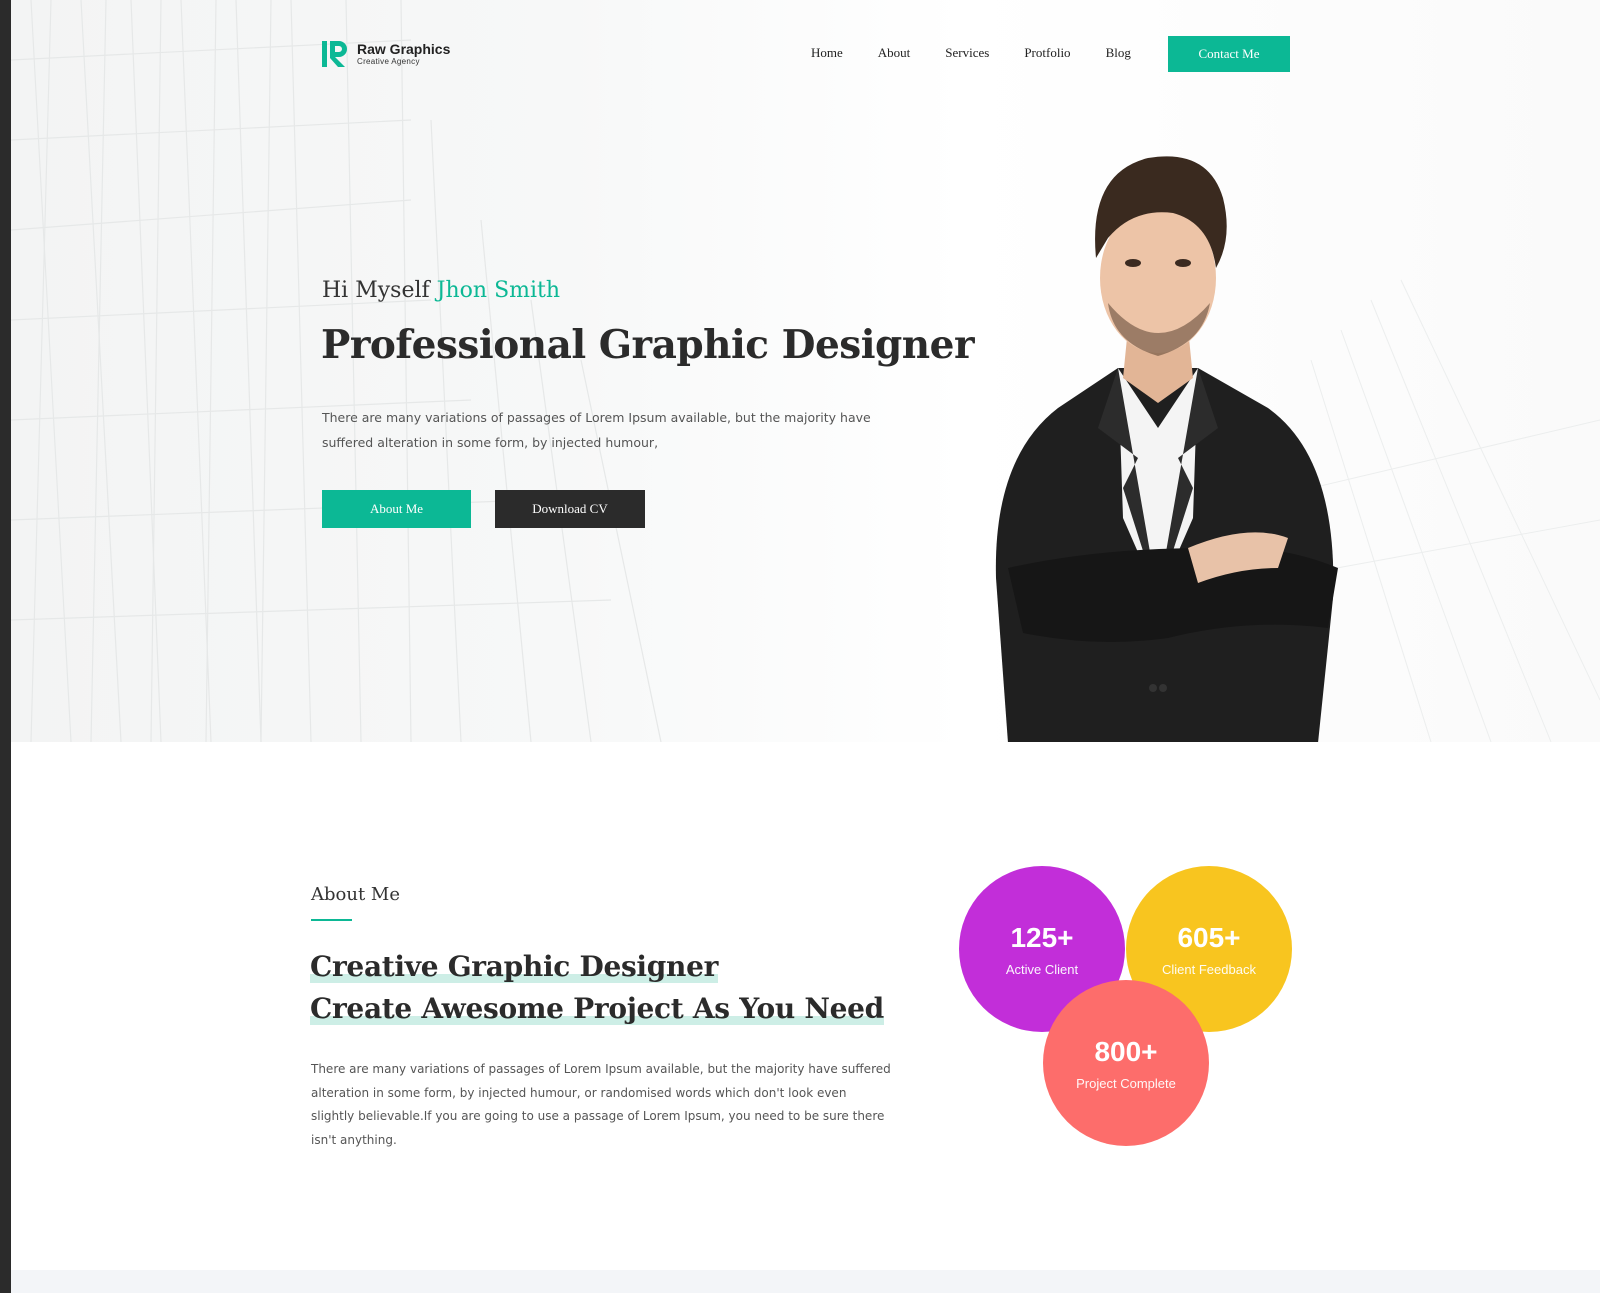  What do you see at coordinates (1126, 1051) in the screenshot?
I see `stat-value: 800+` at bounding box center [1126, 1051].